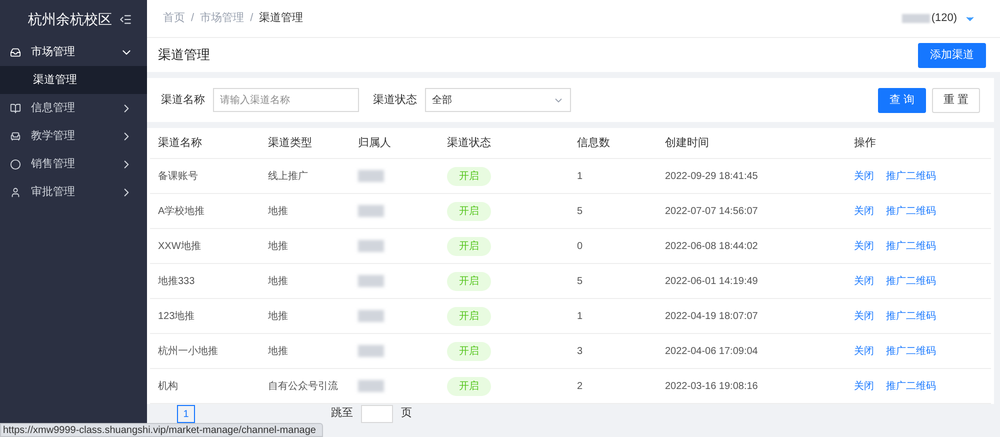 The width and height of the screenshot is (1000, 437). I want to click on column-header: 渠道状态, so click(469, 143).